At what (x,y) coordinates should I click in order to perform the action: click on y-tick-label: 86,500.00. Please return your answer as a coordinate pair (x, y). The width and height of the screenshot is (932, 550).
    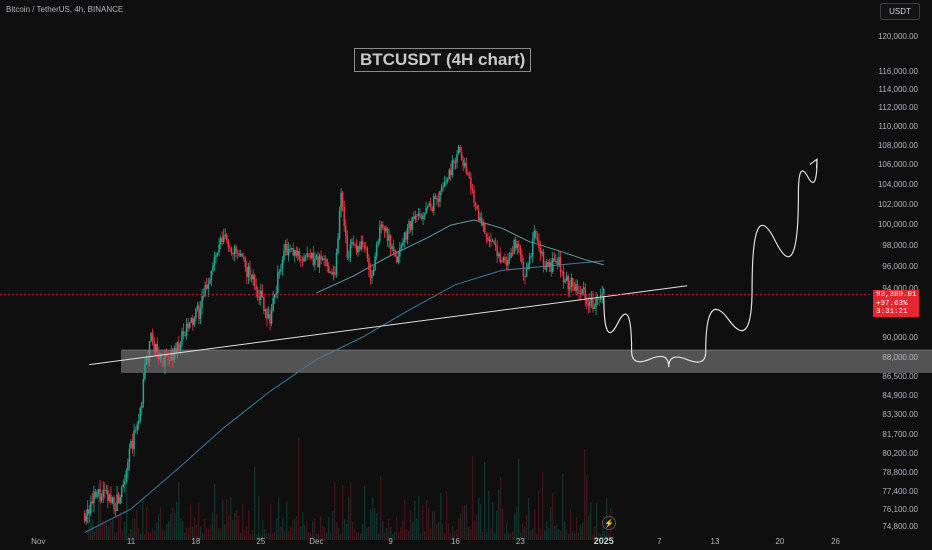
    Looking at the image, I should click on (900, 376).